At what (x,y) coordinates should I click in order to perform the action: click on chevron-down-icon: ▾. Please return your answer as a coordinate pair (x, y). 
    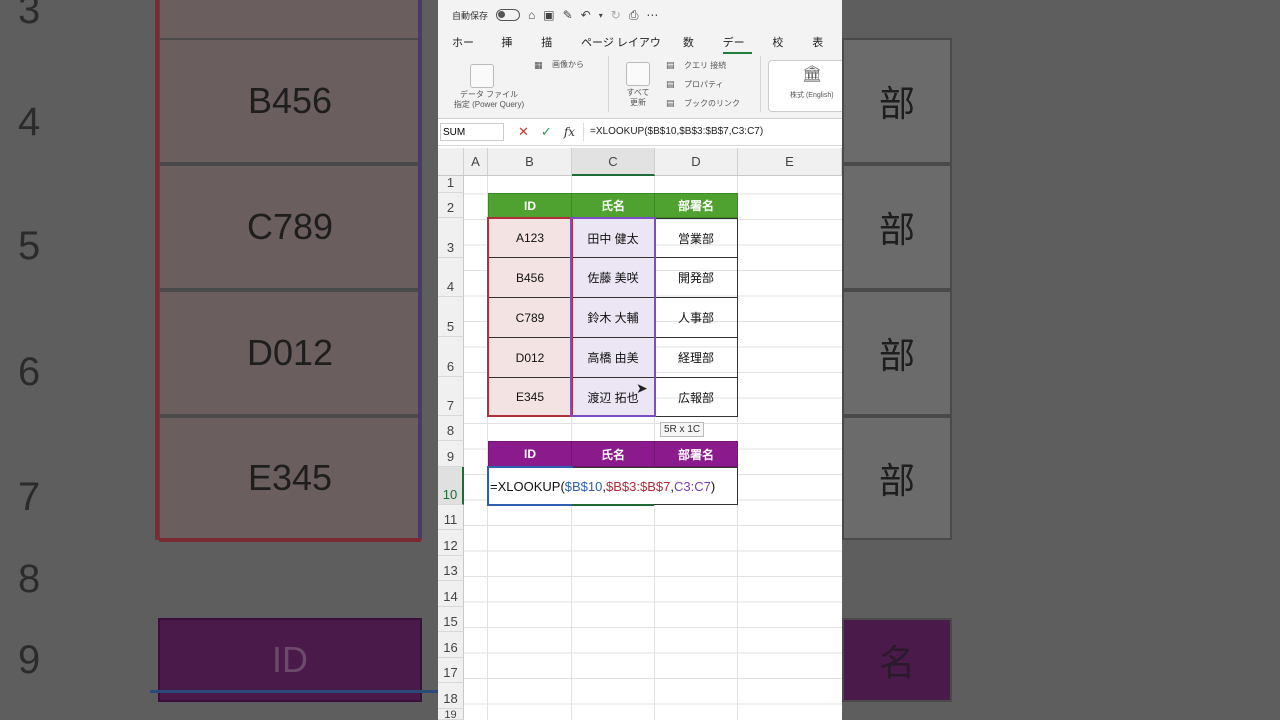
    Looking at the image, I should click on (601, 15).